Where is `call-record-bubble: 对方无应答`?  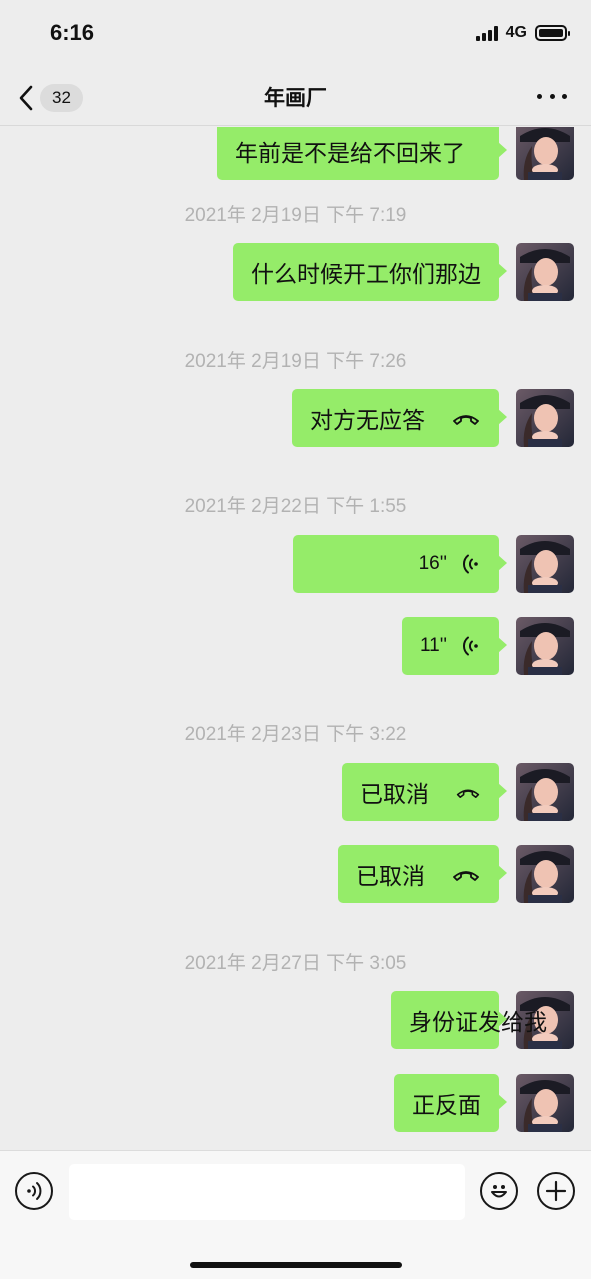
call-record-bubble: 对方无应答 is located at coordinates (399, 418).